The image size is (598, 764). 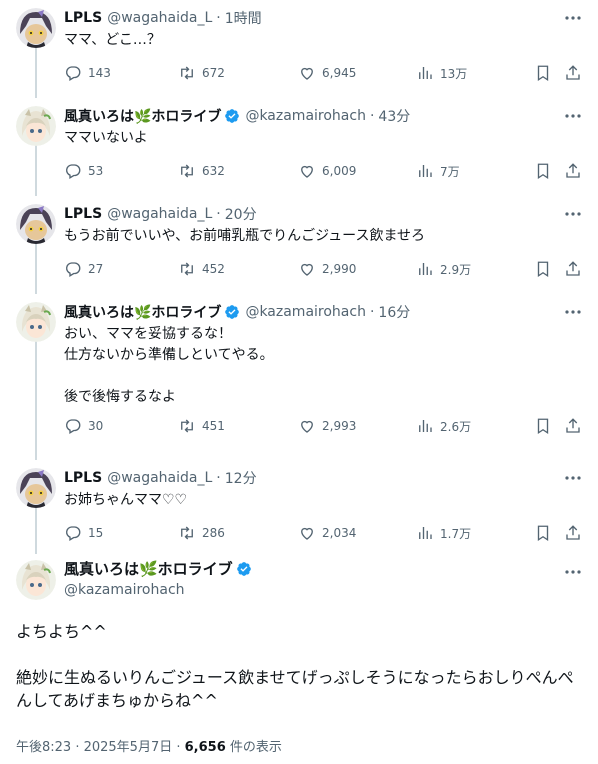 What do you see at coordinates (394, 312) in the screenshot?
I see `tweet-time: 16分` at bounding box center [394, 312].